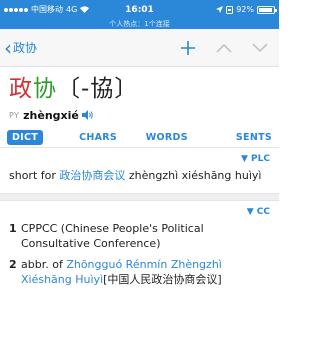 The width and height of the screenshot is (320, 362). Describe the element at coordinates (13, 228) in the screenshot. I see `sense-number: 1` at that location.